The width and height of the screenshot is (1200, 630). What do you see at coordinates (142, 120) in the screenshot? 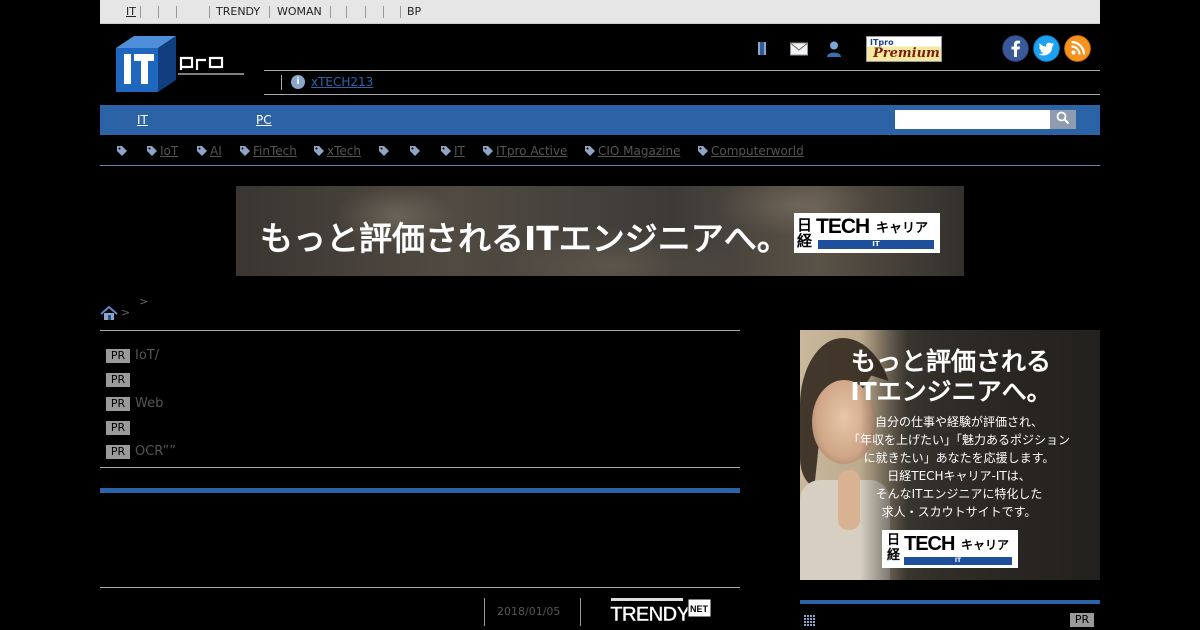
I see `nav-item-it: IT` at bounding box center [142, 120].